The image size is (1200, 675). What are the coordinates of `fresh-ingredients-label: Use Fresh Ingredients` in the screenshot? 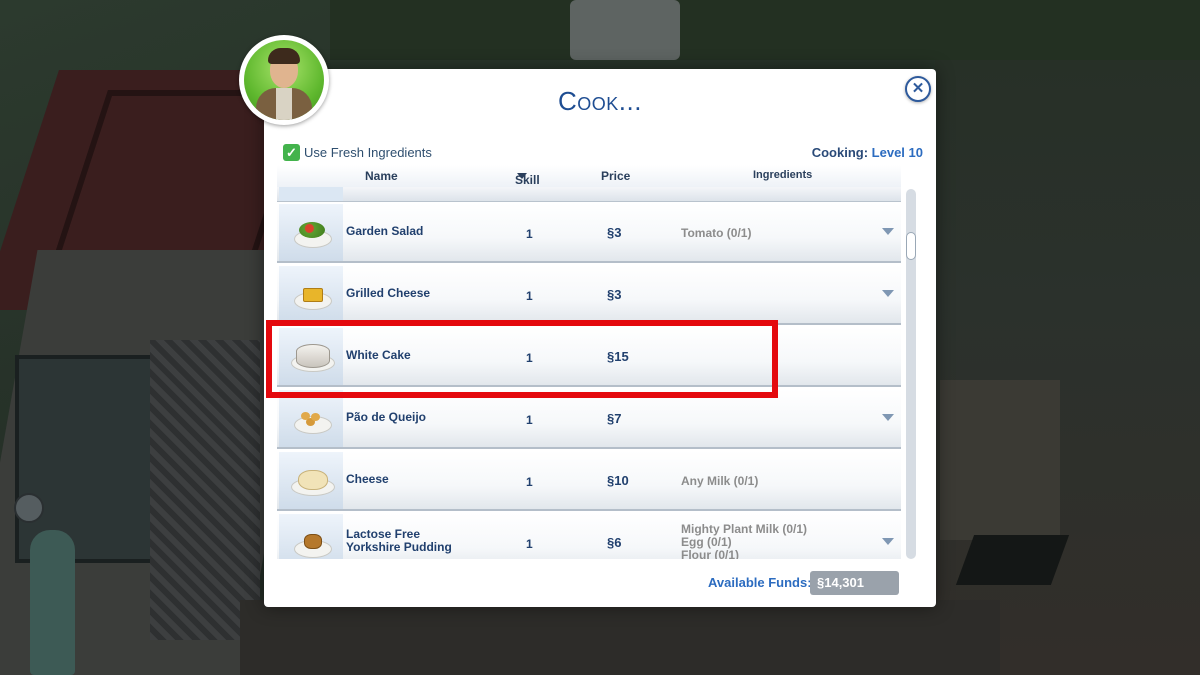 It's located at (368, 152).